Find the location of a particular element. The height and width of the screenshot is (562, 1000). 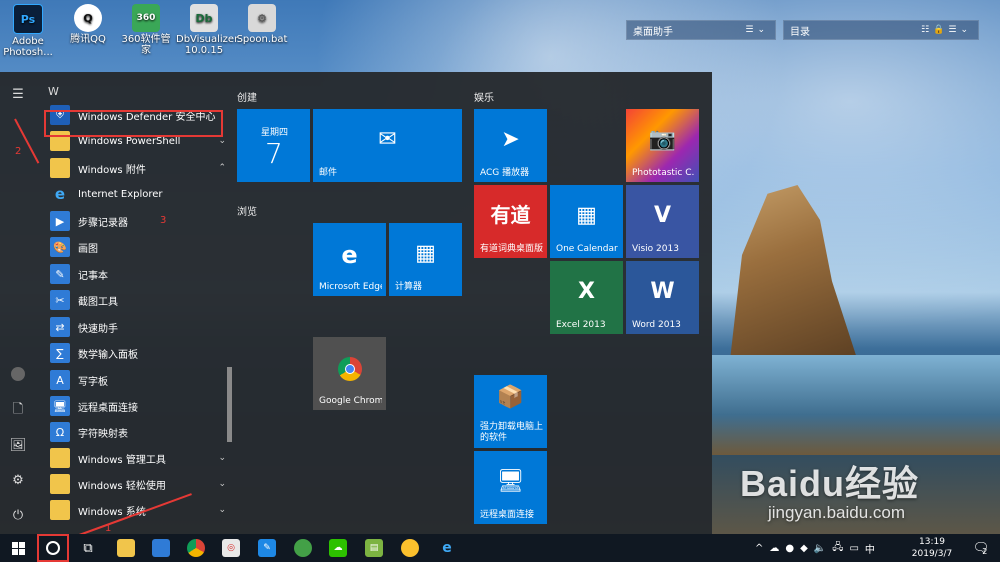

qq-taskbar-icon is located at coordinates (410, 548).